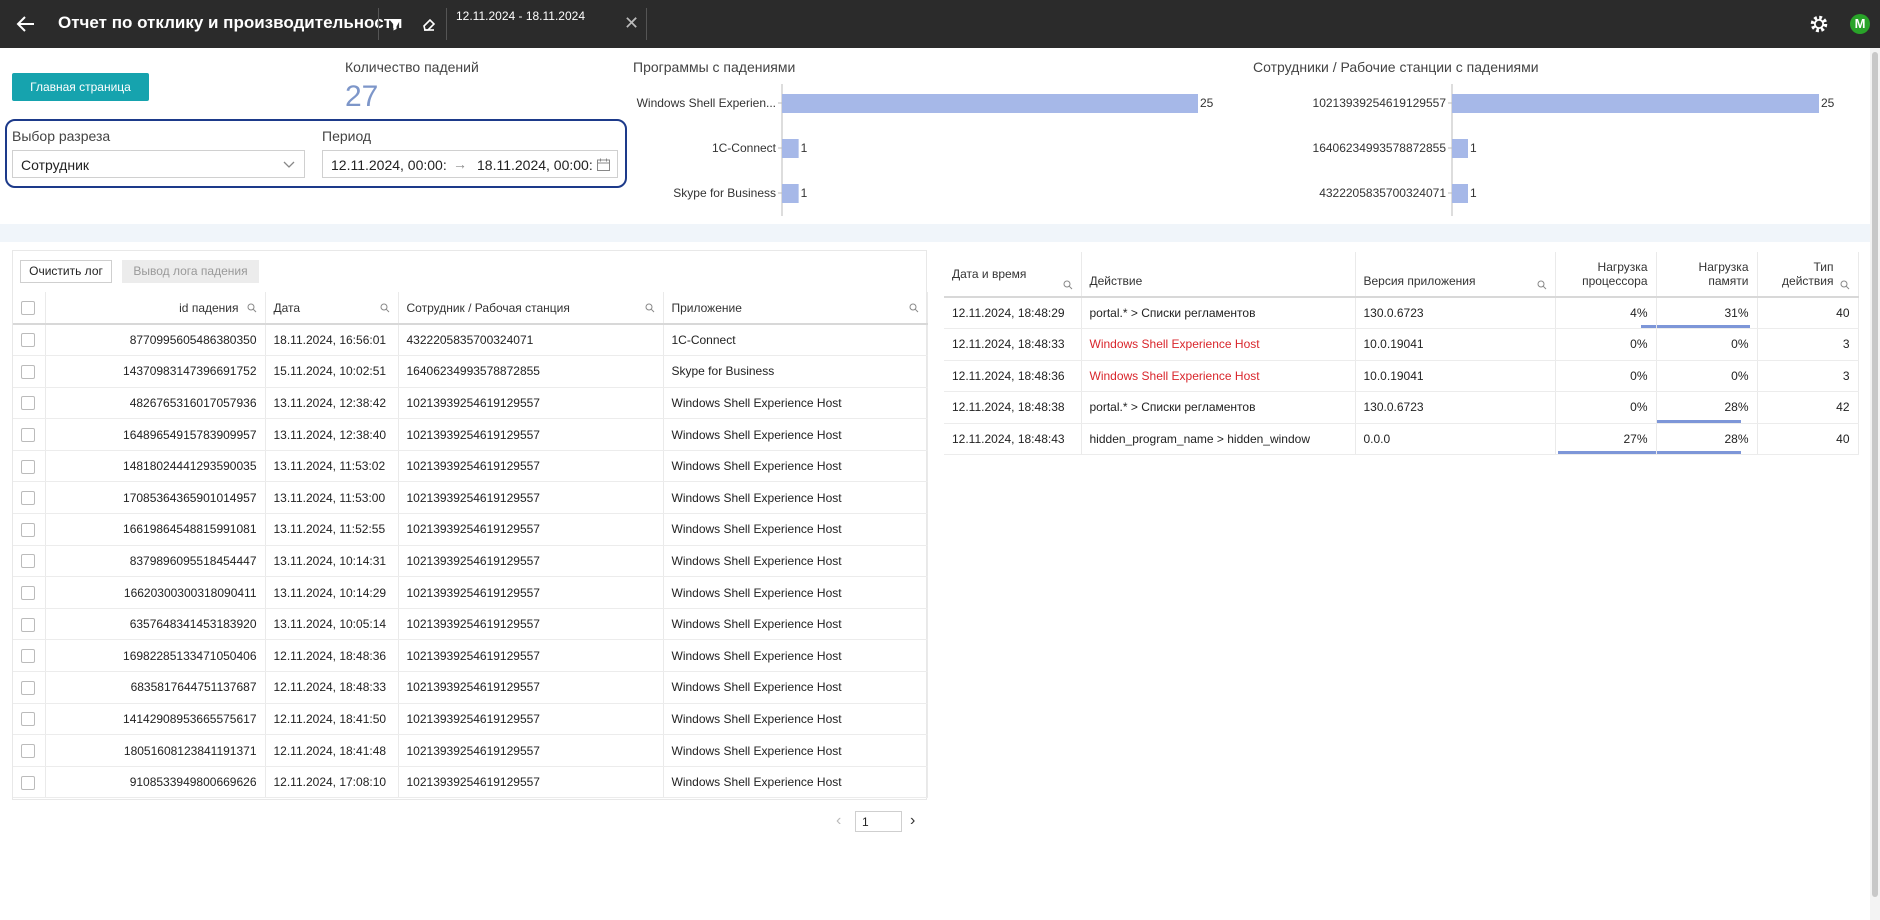 This screenshot has height=920, width=1880. What do you see at coordinates (1606, 275) in the screenshot?
I see `col-cpu-load: Нагрузка процессора` at bounding box center [1606, 275].